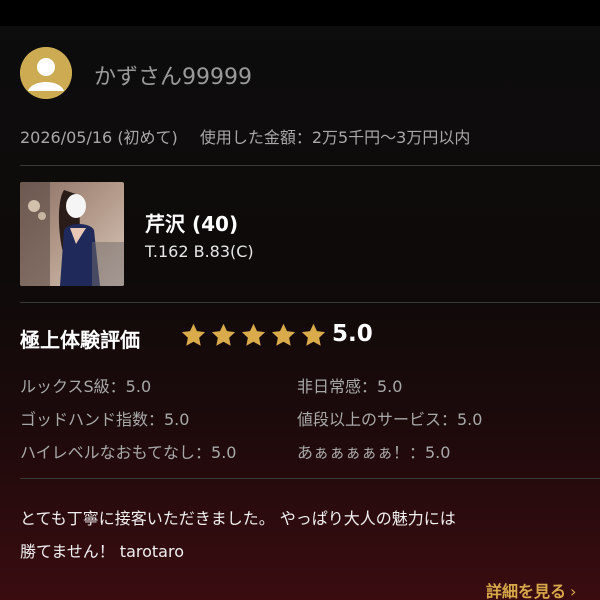 This screenshot has height=600, width=600. What do you see at coordinates (165, 224) in the screenshot?
I see `girl-name-text: 芹沢` at bounding box center [165, 224].